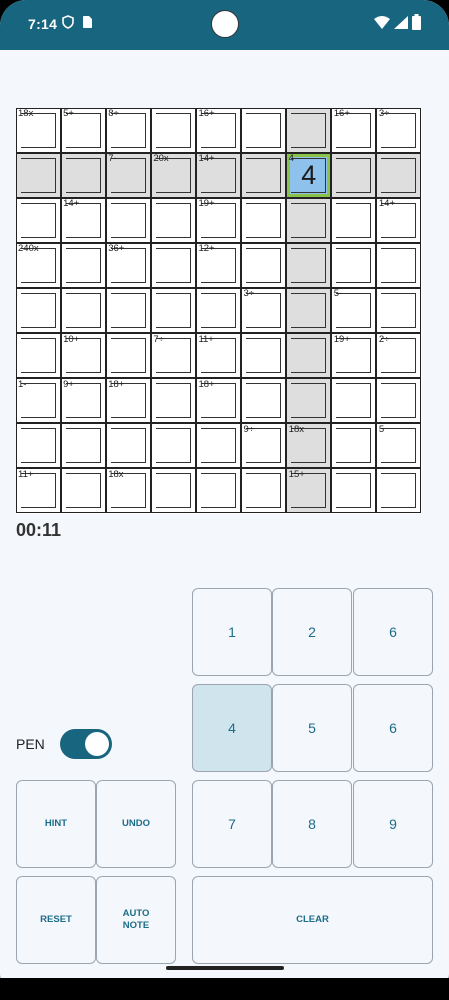 The height and width of the screenshot is (1000, 449). I want to click on pen-toggle, so click(86, 744).